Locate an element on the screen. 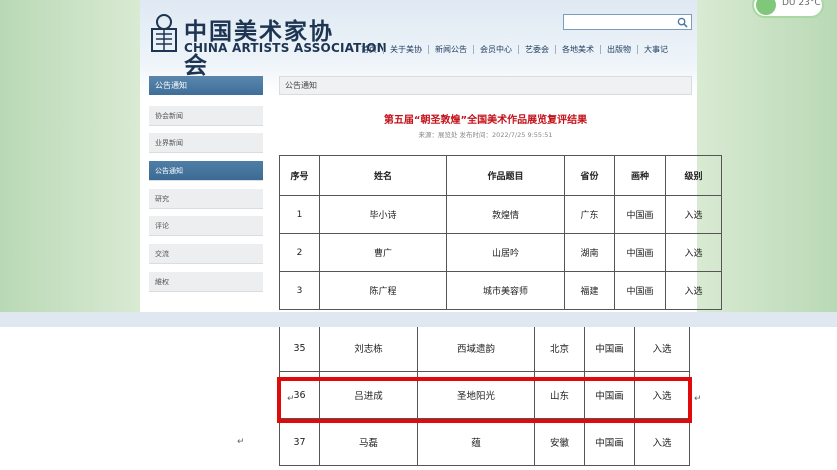  table-row-highlighted: 36 吕进成 圣地阳光 山东 中国画 入选 is located at coordinates (484, 395).